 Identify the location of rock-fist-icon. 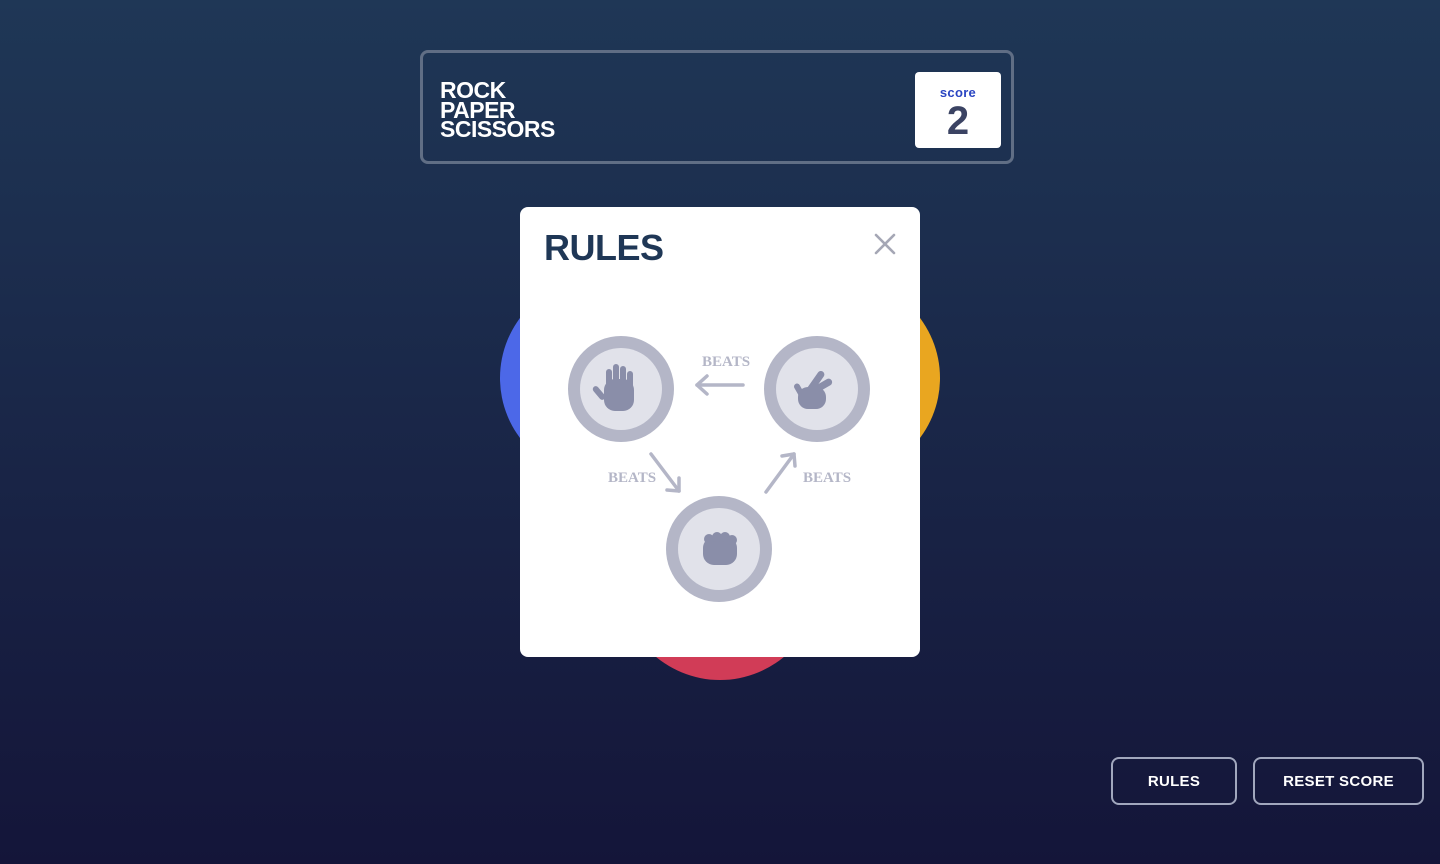
(720, 548).